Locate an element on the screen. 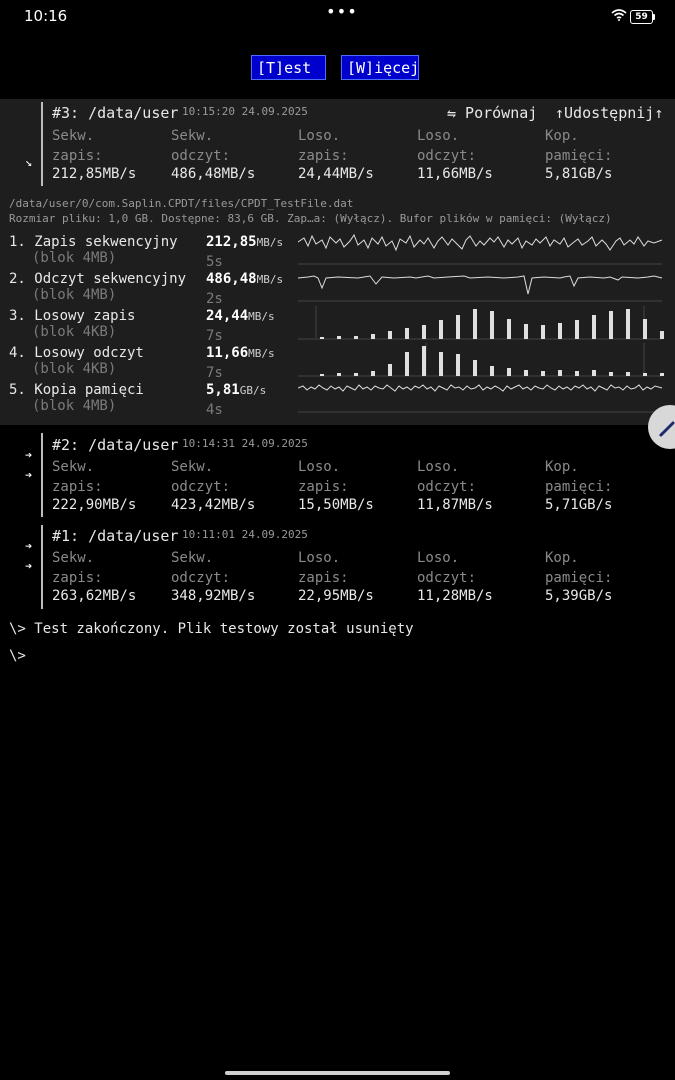  mem-copy-graph is located at coordinates (480, 388).